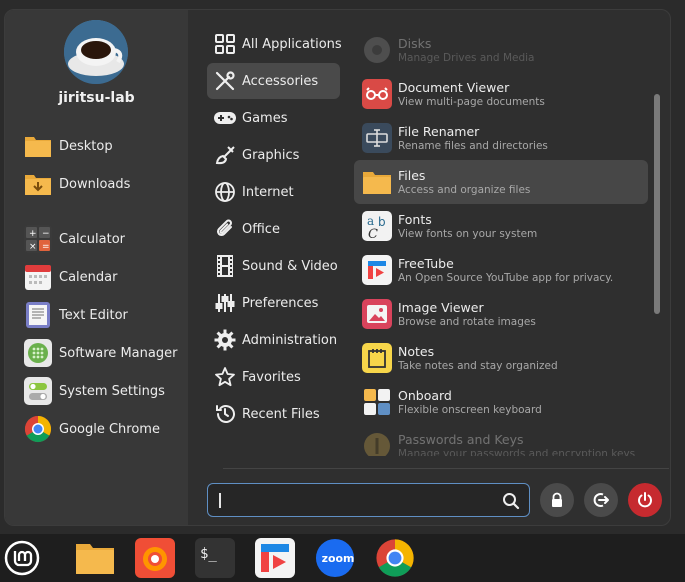  What do you see at coordinates (377, 314) in the screenshot?
I see `image-viewer-icon` at bounding box center [377, 314].